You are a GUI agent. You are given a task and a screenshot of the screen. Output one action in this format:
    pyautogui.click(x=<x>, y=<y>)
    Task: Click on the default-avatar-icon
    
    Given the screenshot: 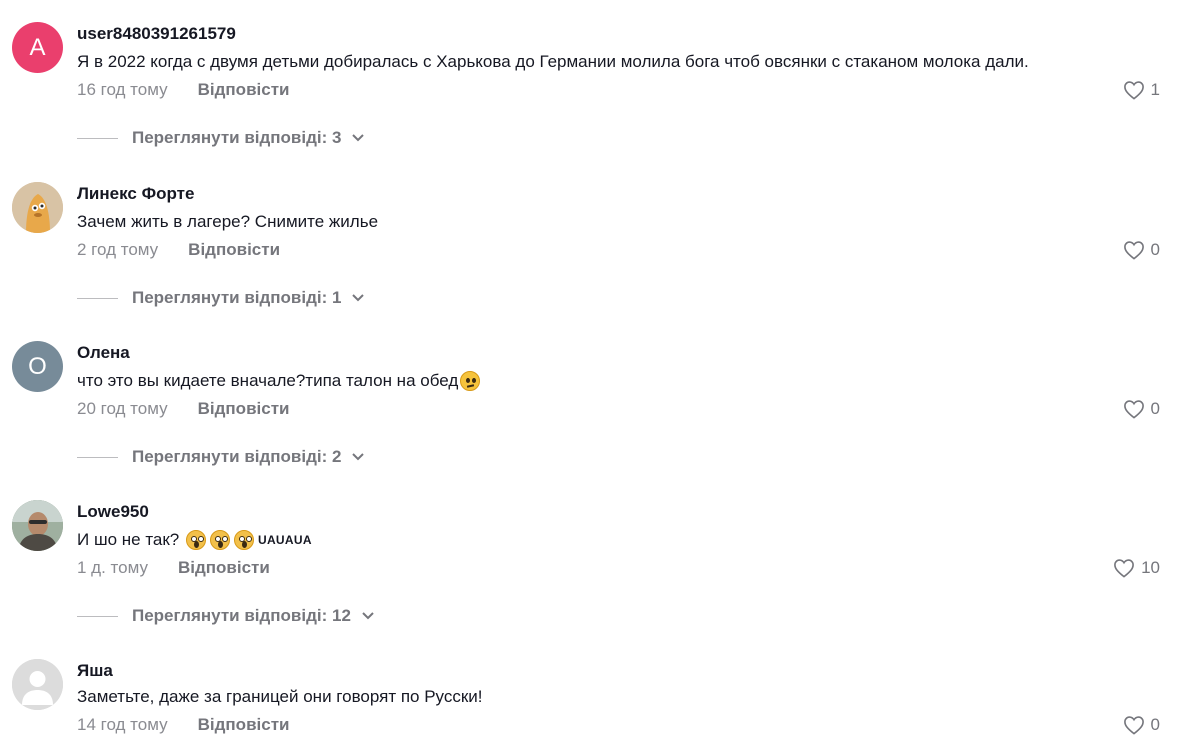 What is the action you would take?
    pyautogui.click(x=37, y=684)
    